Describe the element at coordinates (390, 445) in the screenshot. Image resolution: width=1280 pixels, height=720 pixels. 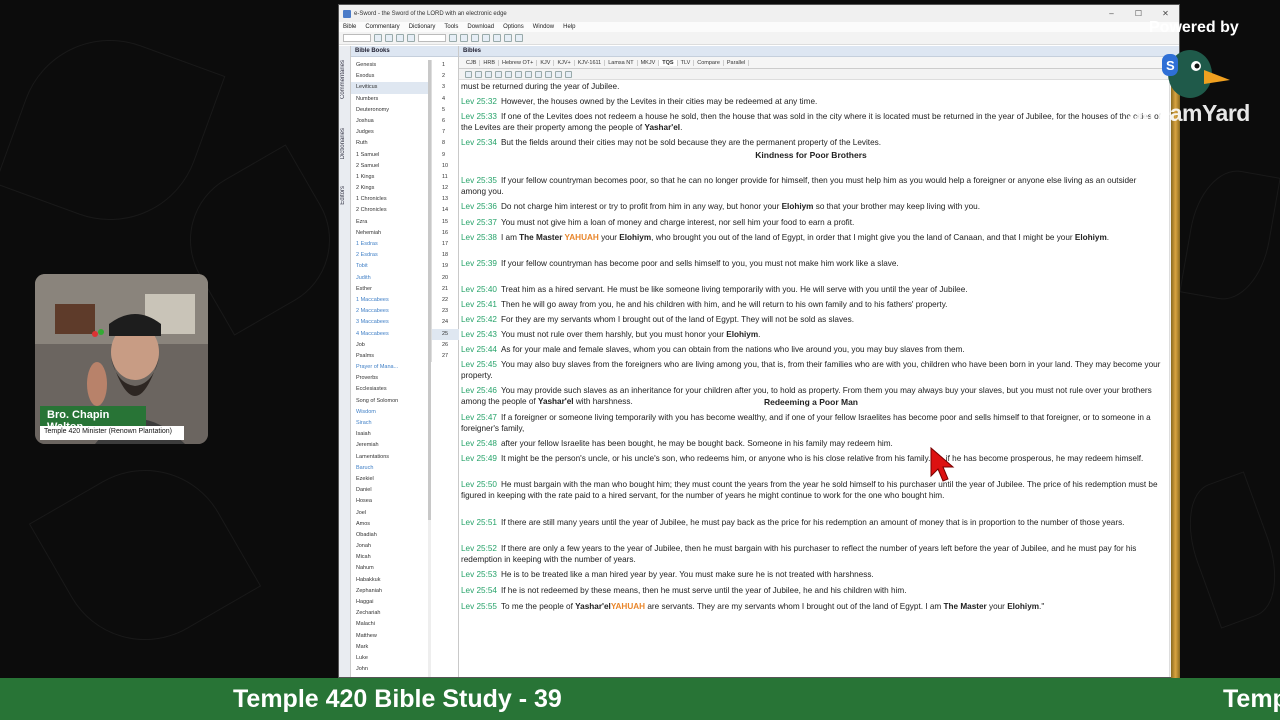
I see `book-item: Jeremiah` at that location.